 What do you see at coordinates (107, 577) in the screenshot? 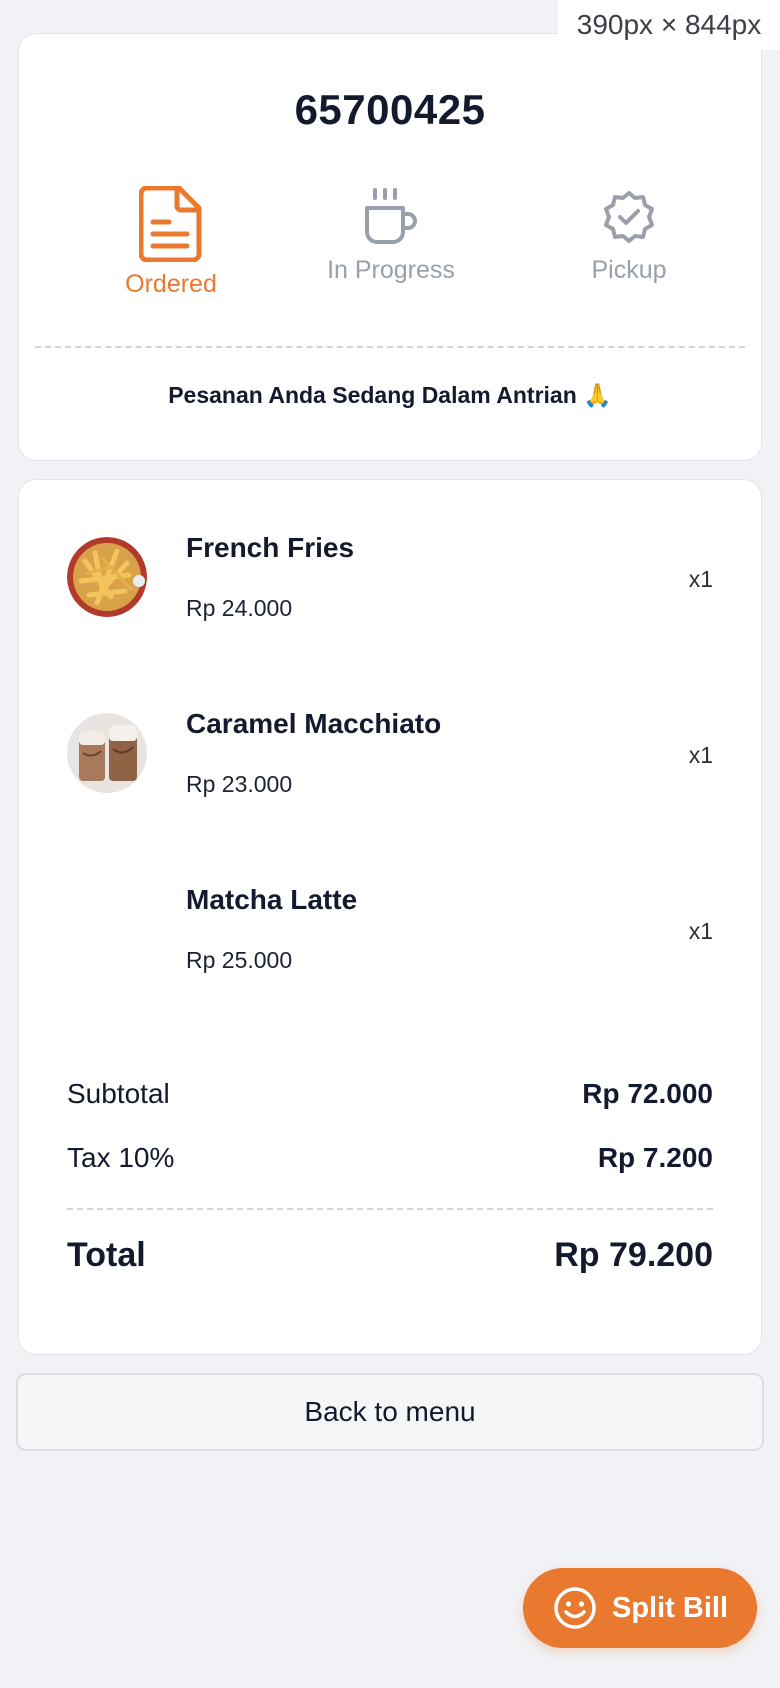
I see `french-fries-thumbnail` at bounding box center [107, 577].